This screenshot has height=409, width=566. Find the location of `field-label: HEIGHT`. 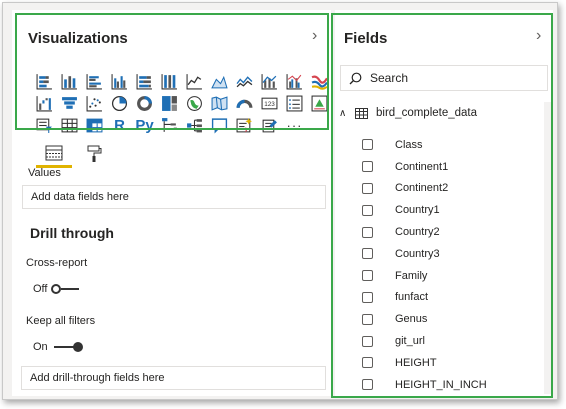

field-label: HEIGHT is located at coordinates (416, 362).